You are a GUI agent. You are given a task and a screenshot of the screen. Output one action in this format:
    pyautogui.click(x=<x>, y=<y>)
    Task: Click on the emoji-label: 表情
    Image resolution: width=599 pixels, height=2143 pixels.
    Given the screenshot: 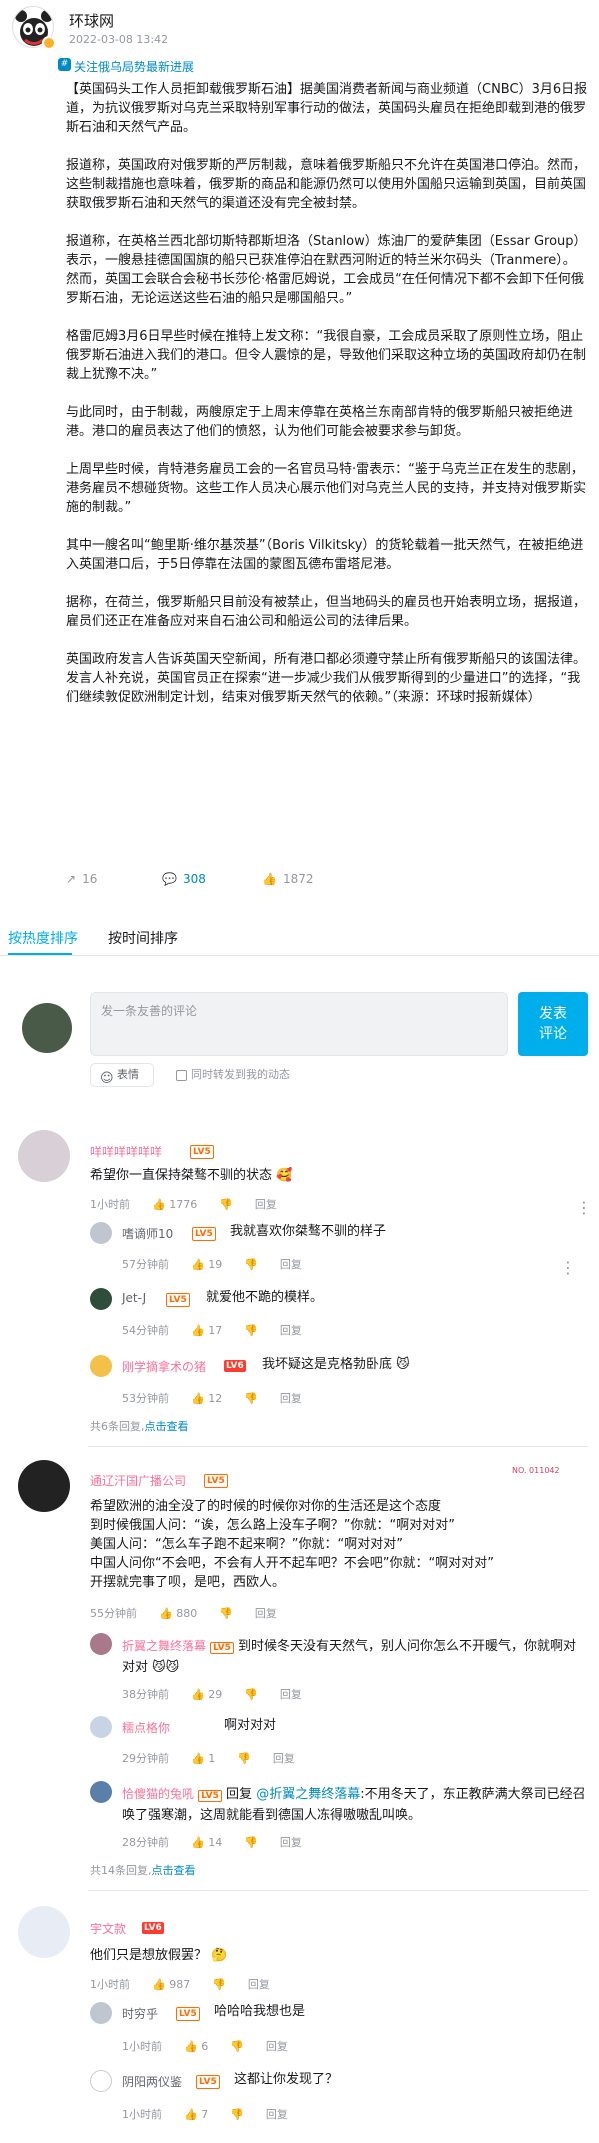 What is the action you would take?
    pyautogui.click(x=128, y=1074)
    